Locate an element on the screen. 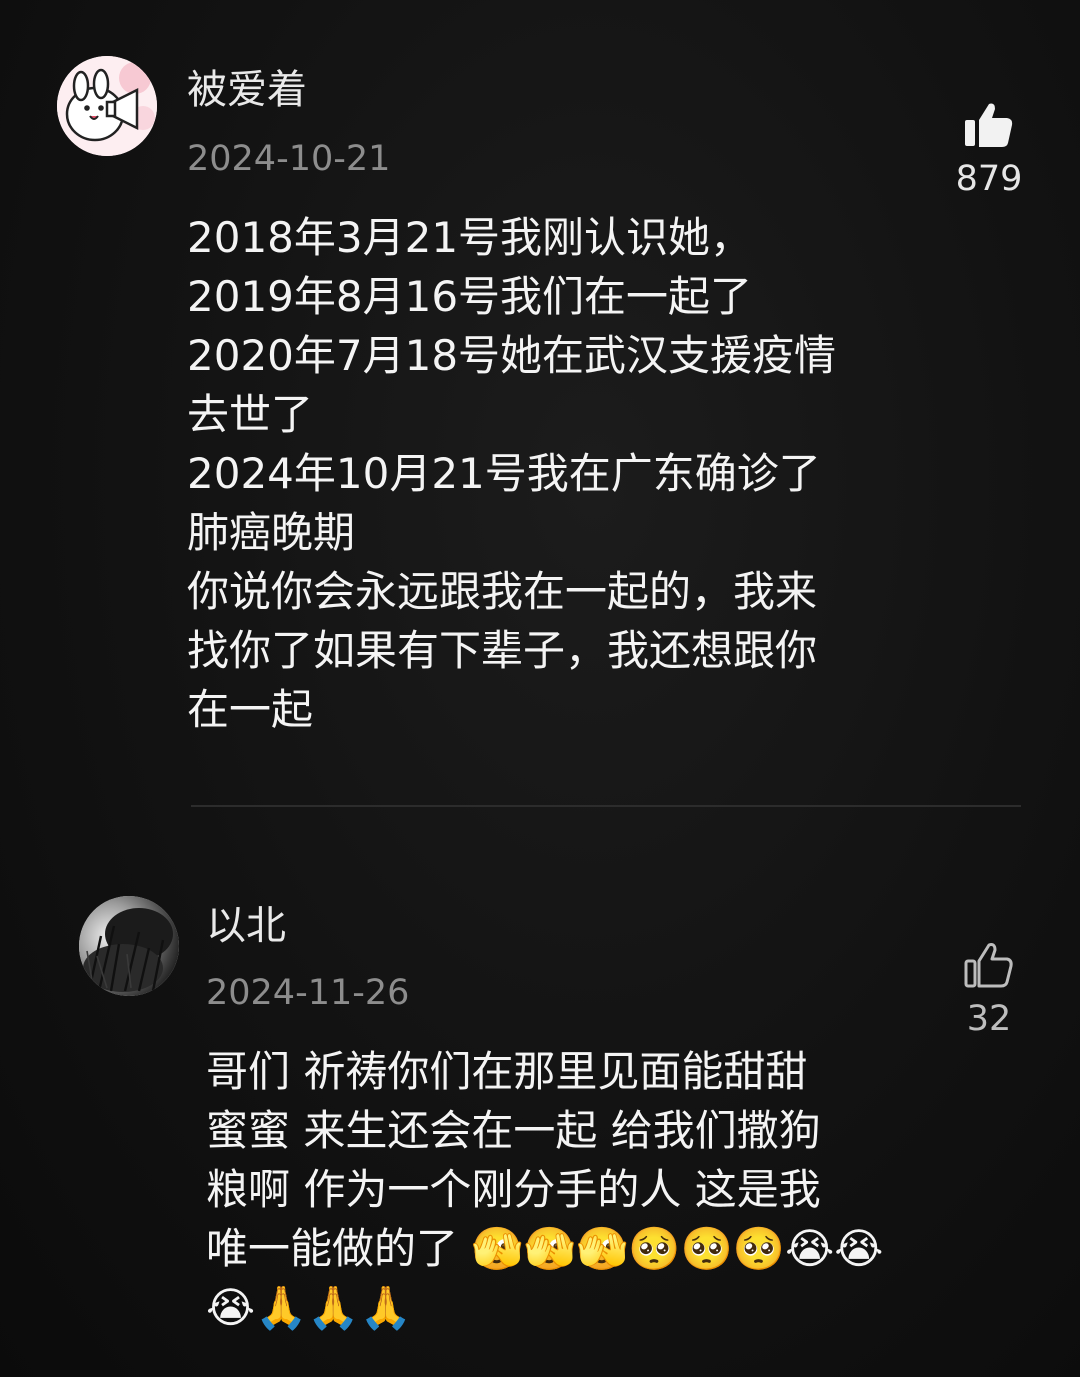 The width and height of the screenshot is (1080, 1377). cartoon-bunny-megaphone-icon is located at coordinates (107, 106).